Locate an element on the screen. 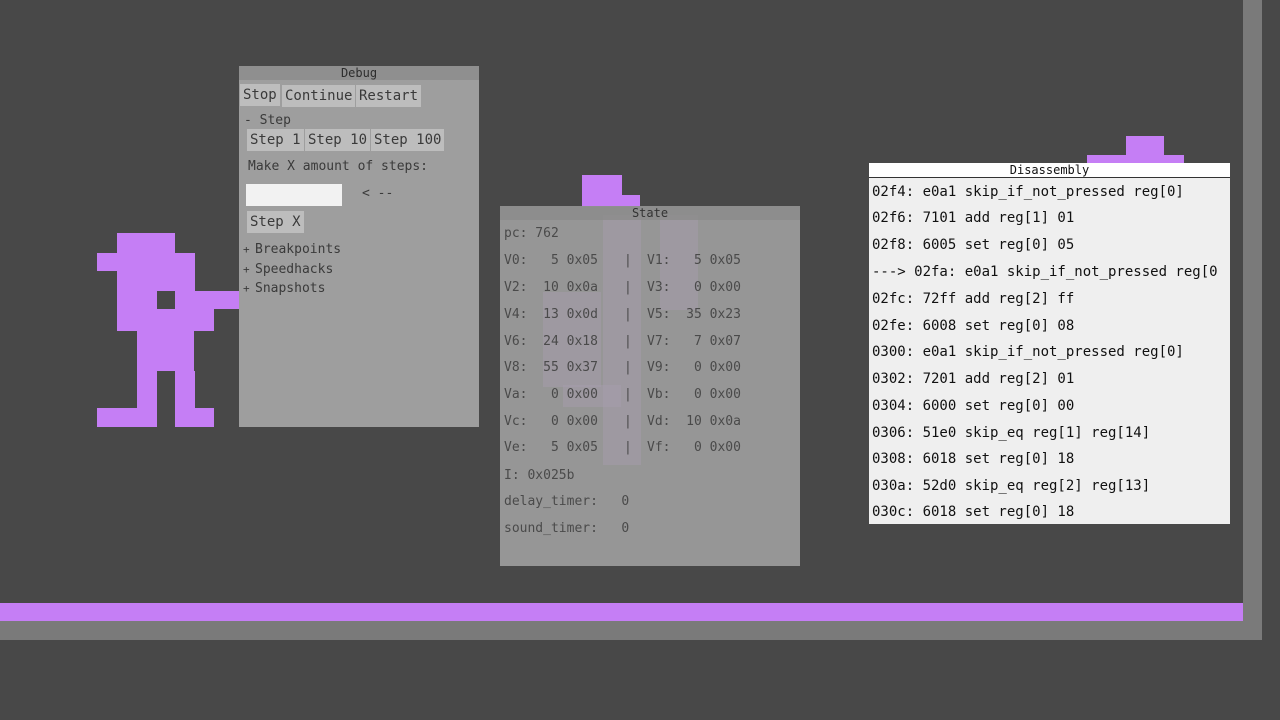  floor-line is located at coordinates (621, 612).